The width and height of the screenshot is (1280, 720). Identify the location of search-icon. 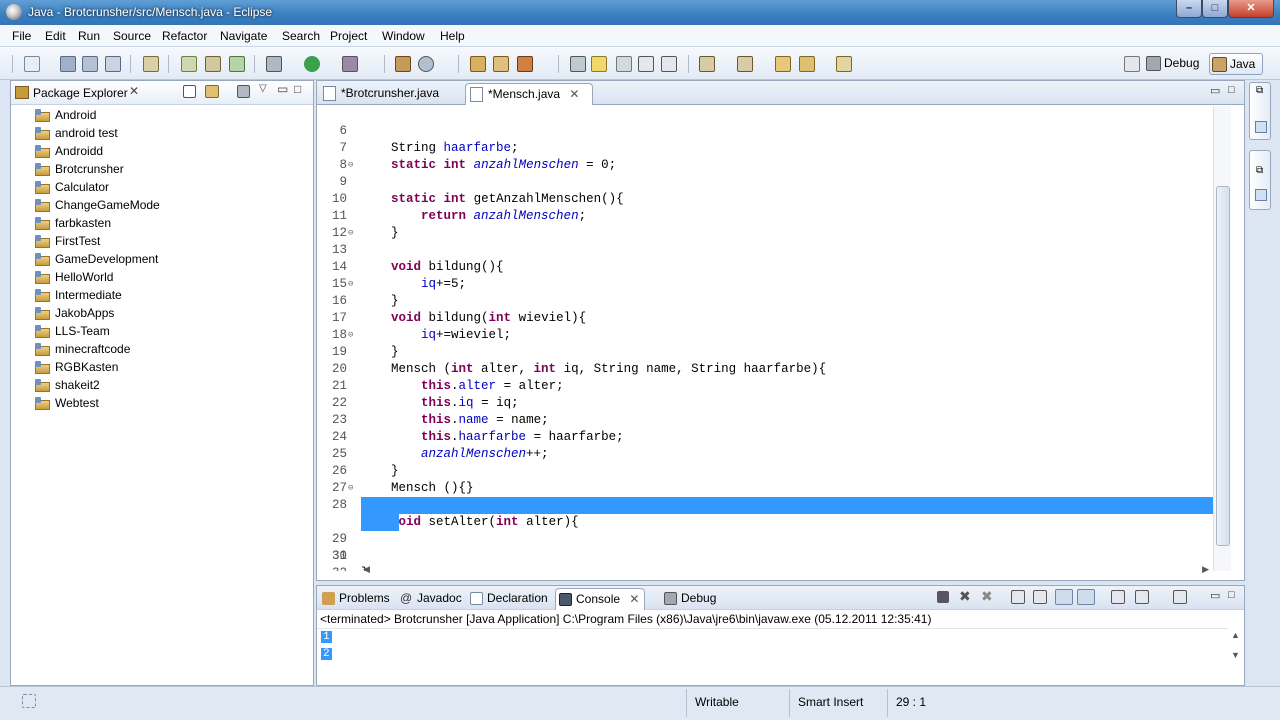
(525, 64).